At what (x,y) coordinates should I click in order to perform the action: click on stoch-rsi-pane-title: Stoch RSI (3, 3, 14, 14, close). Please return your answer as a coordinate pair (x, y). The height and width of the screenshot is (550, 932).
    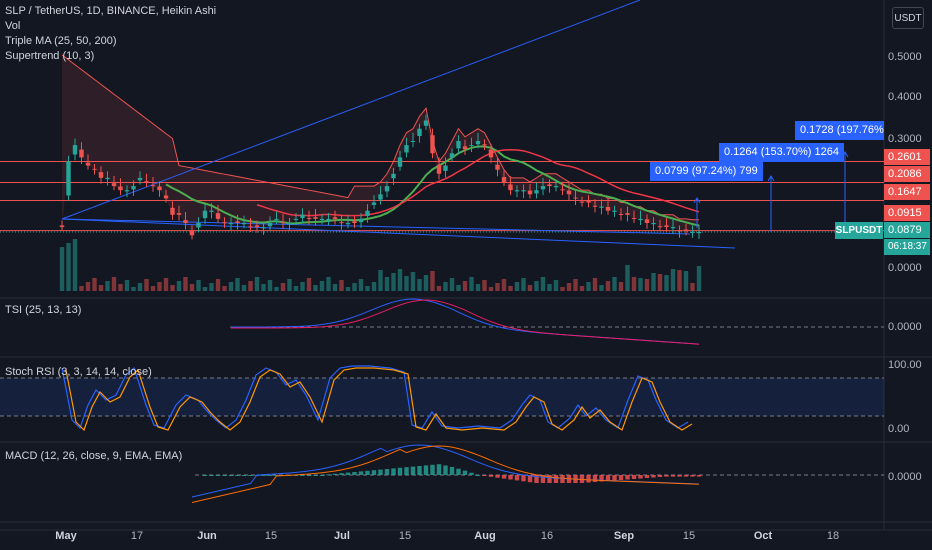
    Looking at the image, I should click on (78, 372).